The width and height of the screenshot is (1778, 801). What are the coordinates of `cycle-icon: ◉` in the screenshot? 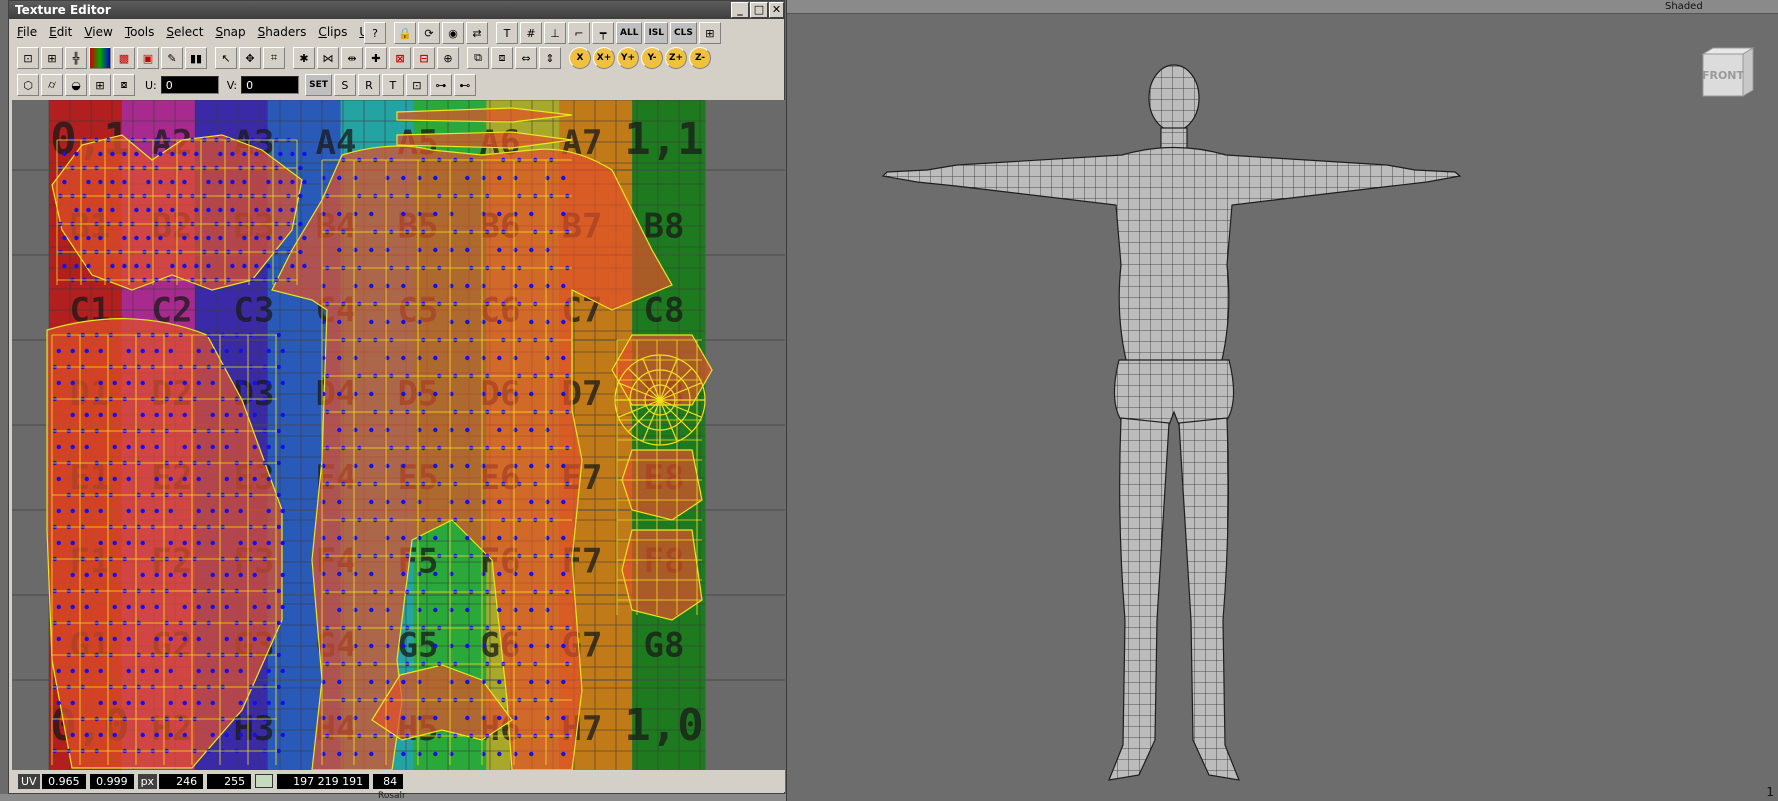 It's located at (453, 33).